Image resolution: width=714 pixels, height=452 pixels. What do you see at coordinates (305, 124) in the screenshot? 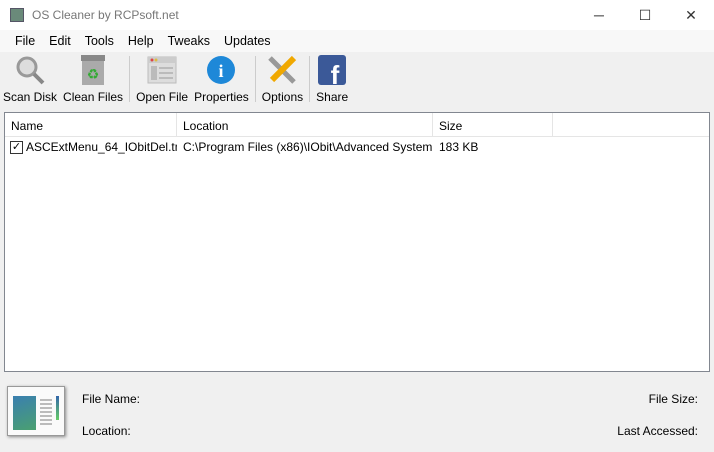
I see `column-location: Location` at bounding box center [305, 124].